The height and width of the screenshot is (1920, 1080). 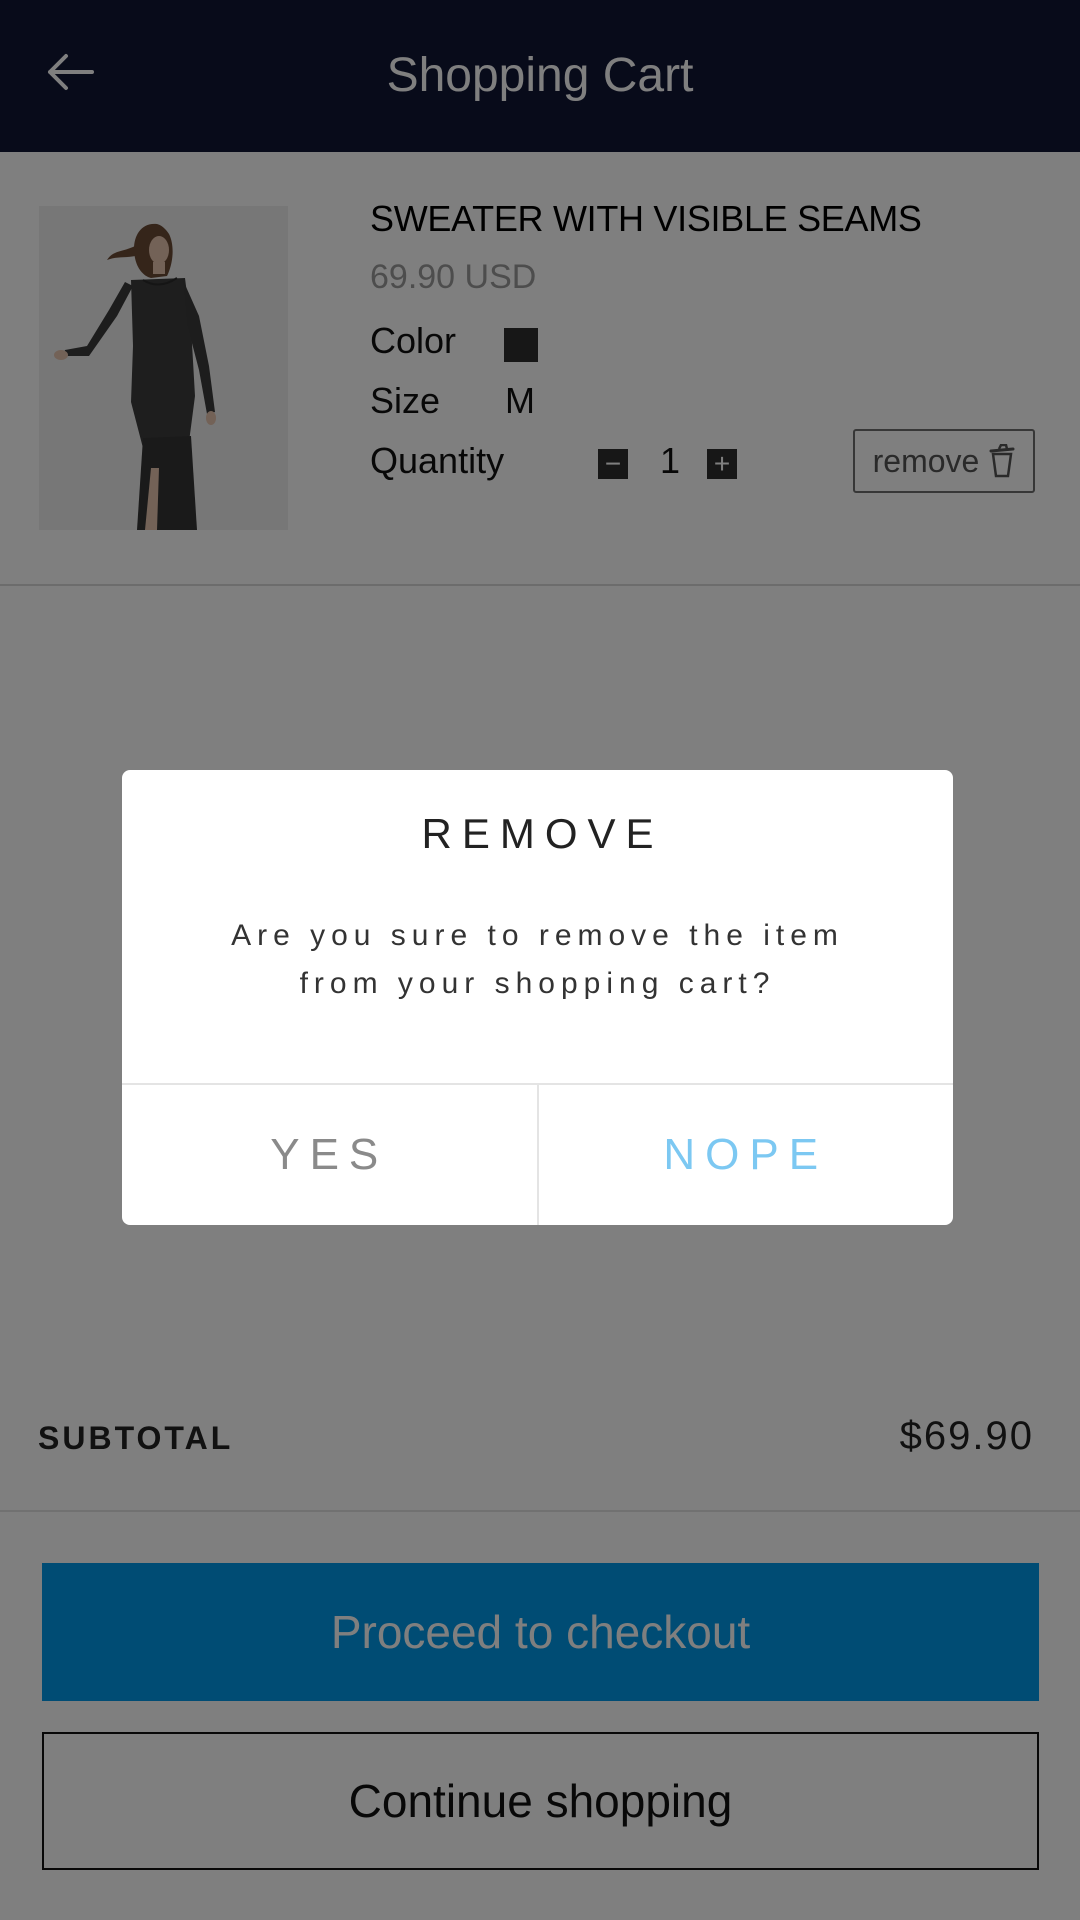 What do you see at coordinates (542, 833) in the screenshot?
I see `dialog-title: REMOVE` at bounding box center [542, 833].